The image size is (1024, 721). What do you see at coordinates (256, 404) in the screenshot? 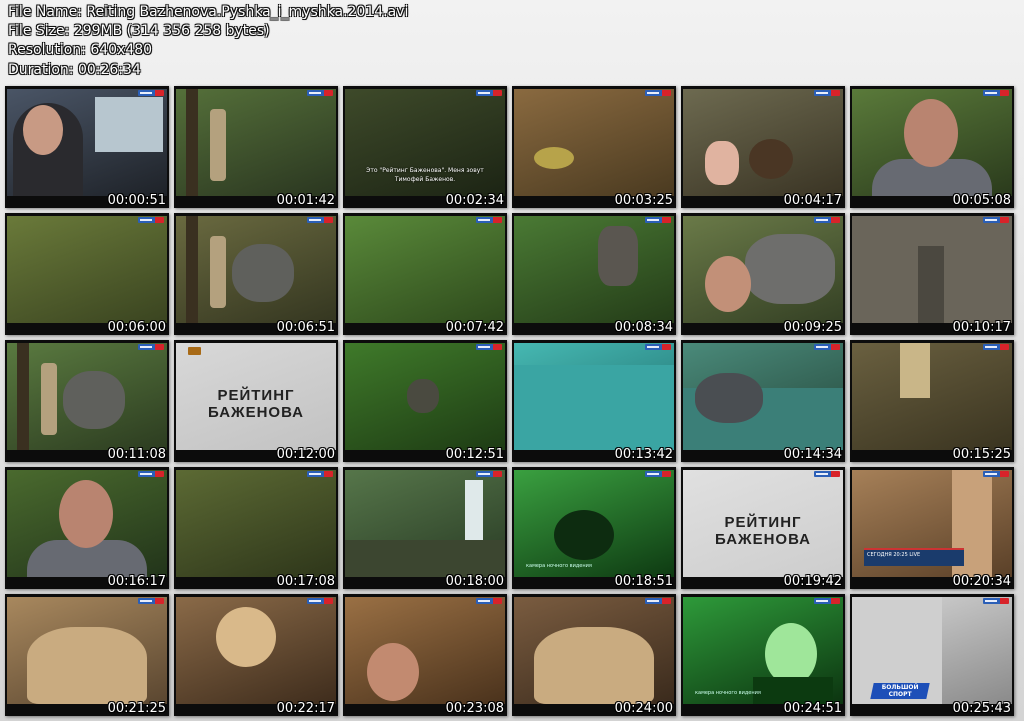
I see `brand-title: РЕЙТИНГ БАЖЕНОВА` at bounding box center [256, 404].